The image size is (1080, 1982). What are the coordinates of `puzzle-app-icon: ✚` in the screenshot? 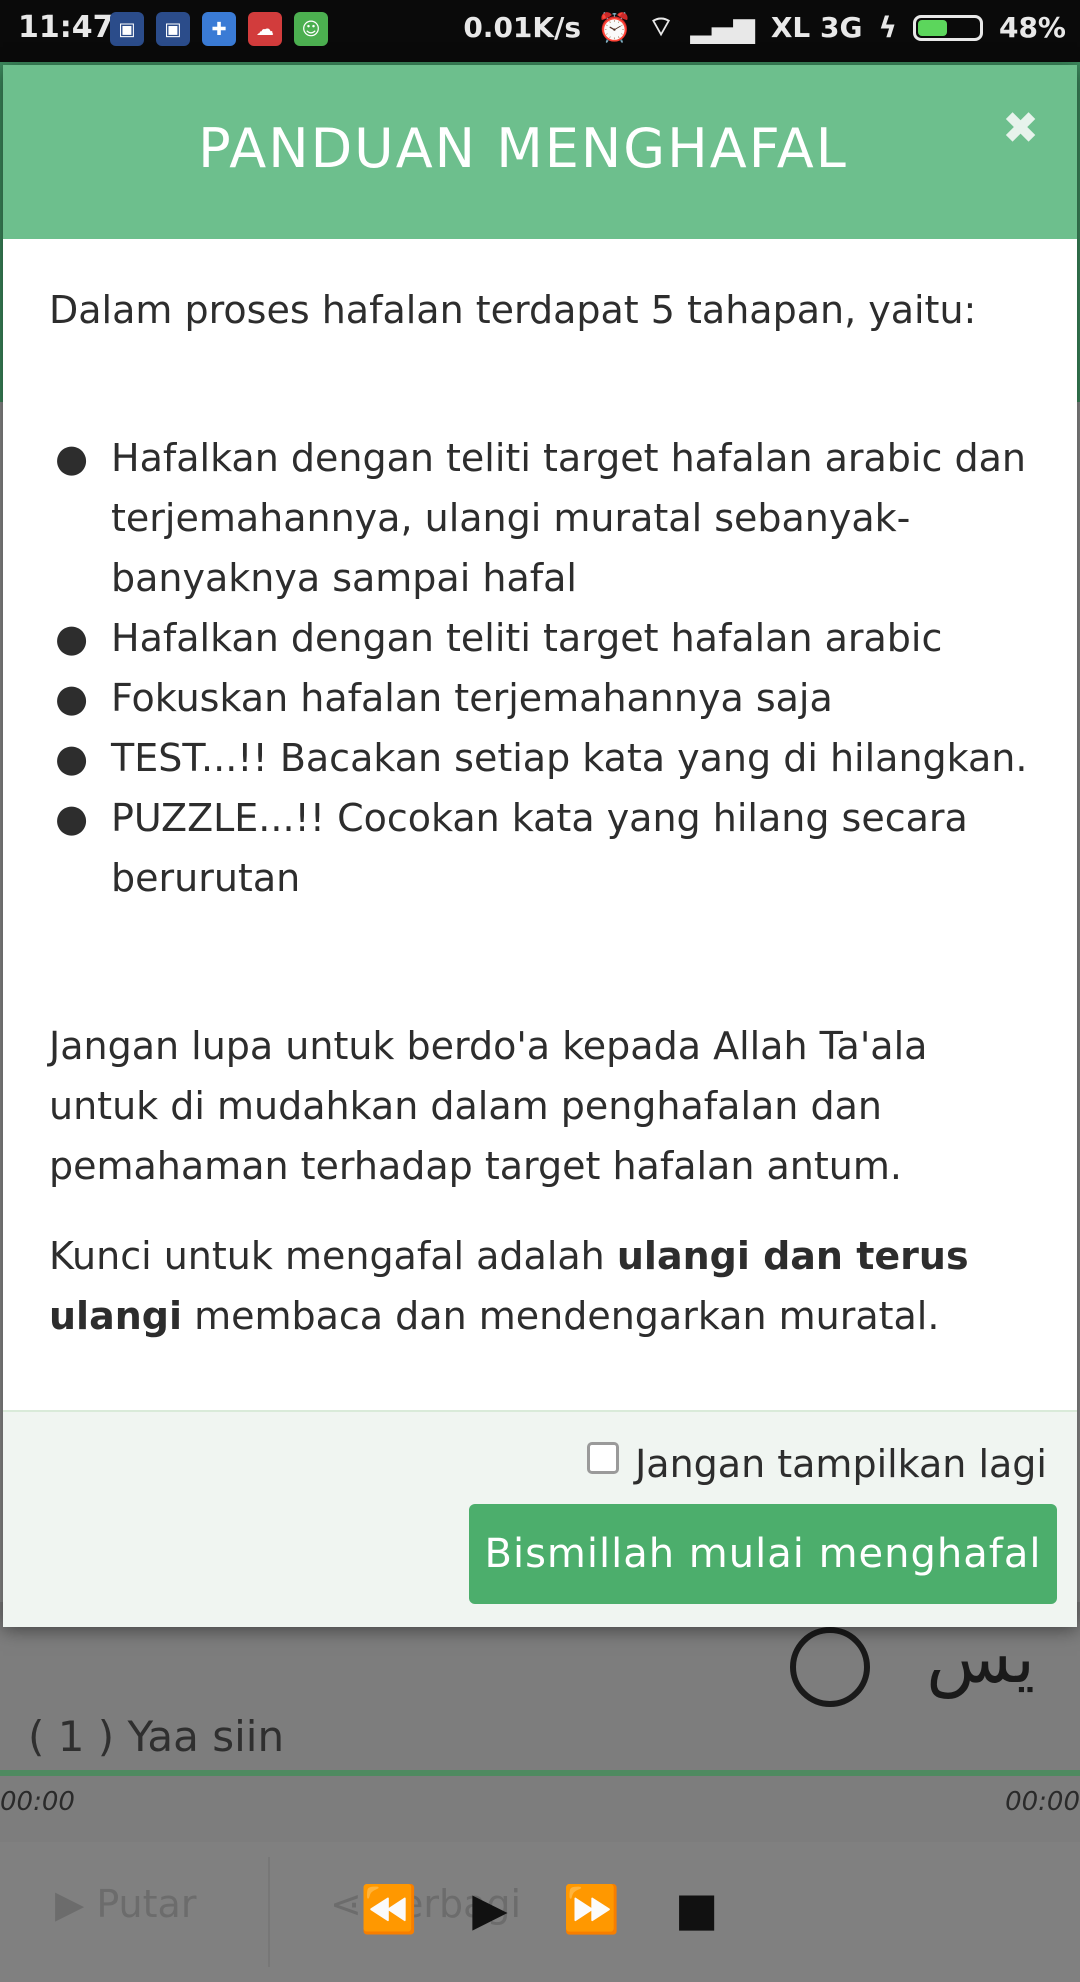 It's located at (219, 29).